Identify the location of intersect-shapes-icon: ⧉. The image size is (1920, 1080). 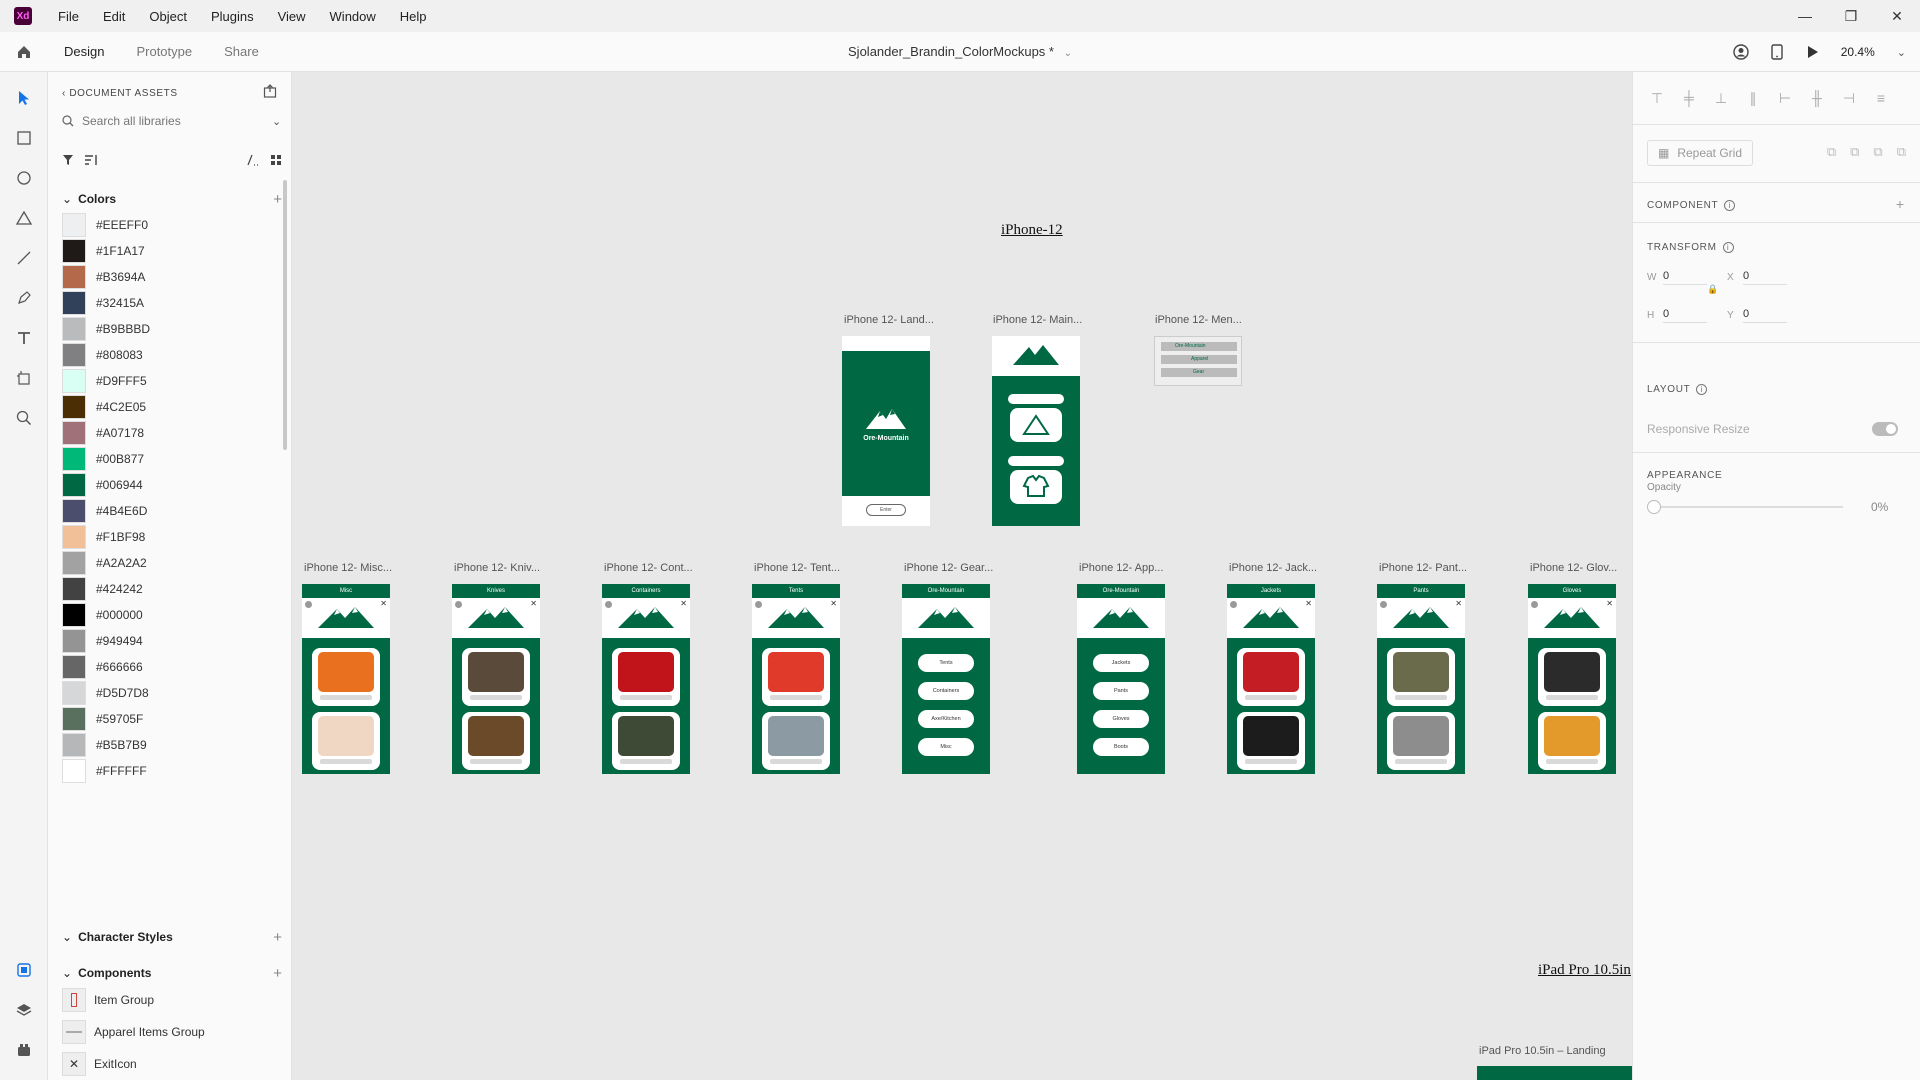
(1877, 152).